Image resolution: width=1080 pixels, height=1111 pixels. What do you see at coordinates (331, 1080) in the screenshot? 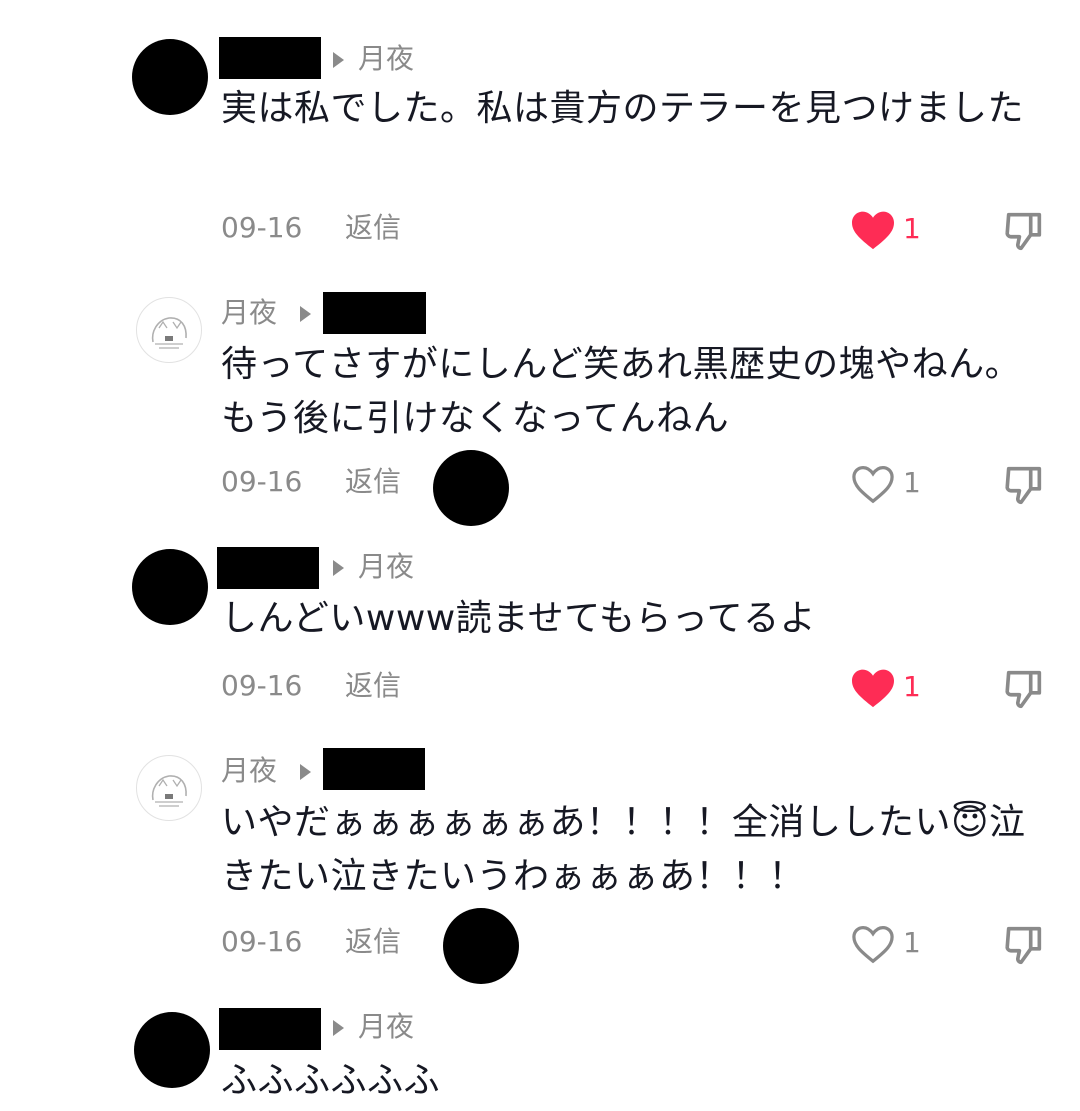
I see `comment-text: ふふふふふふ` at bounding box center [331, 1080].